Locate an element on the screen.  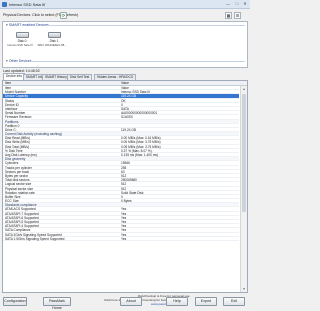
export-button: Export is located at coordinates (206, 301).